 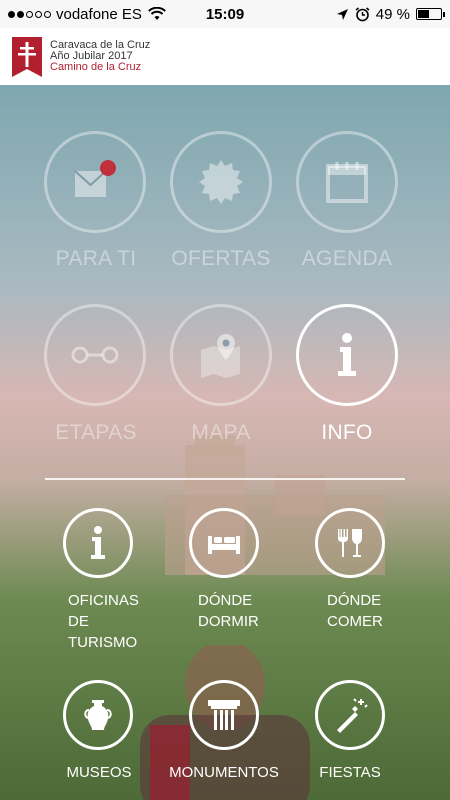 I want to click on badge-seal-icon, so click(x=221, y=182).